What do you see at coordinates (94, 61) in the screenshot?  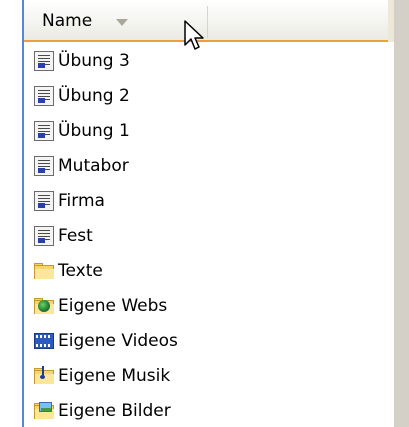 I see `list-item-label: Übung 3` at bounding box center [94, 61].